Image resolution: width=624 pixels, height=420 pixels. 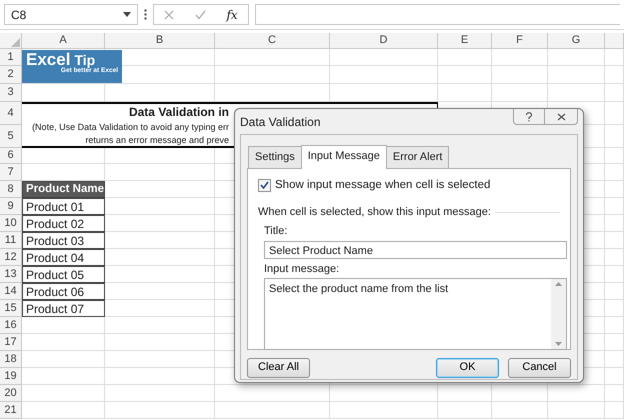 I want to click on cancel-icon, so click(x=169, y=15).